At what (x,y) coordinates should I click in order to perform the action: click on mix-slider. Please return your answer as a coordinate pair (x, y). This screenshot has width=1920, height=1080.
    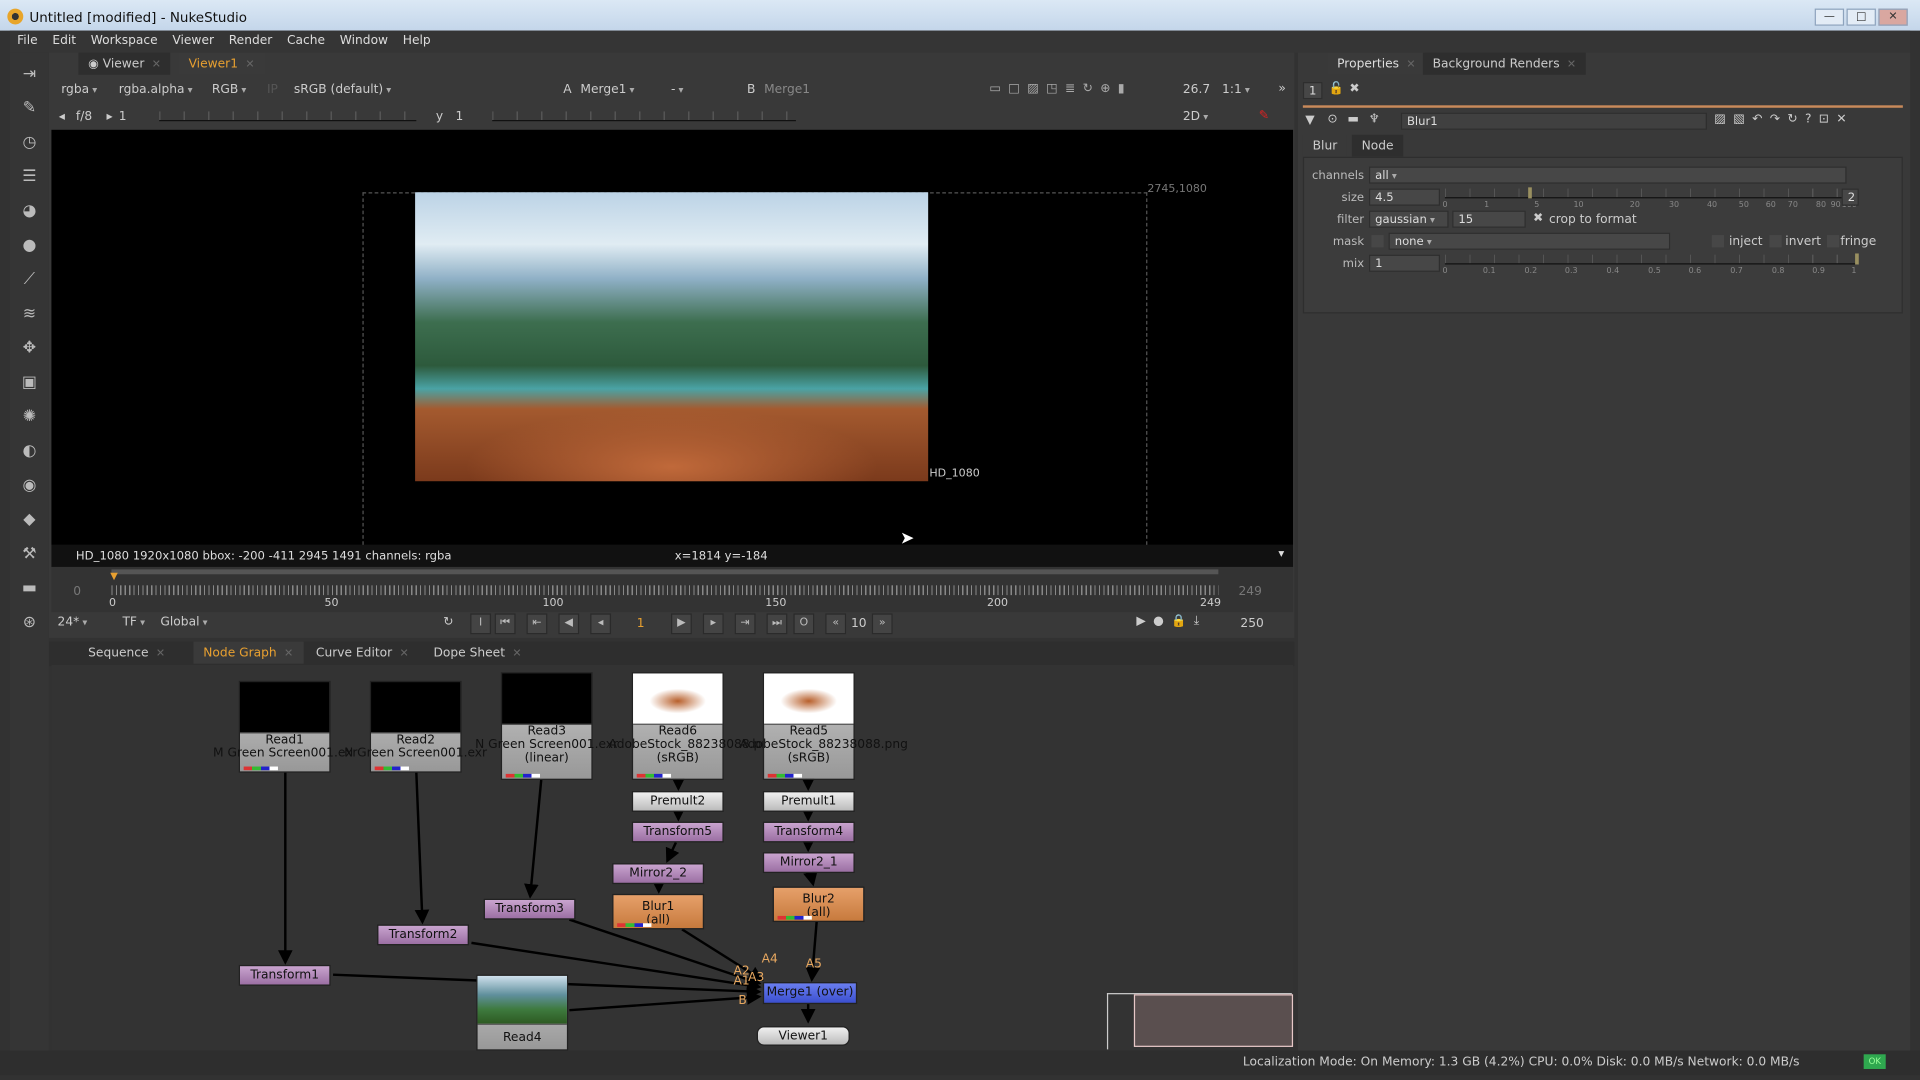
    Looking at the image, I should click on (1650, 259).